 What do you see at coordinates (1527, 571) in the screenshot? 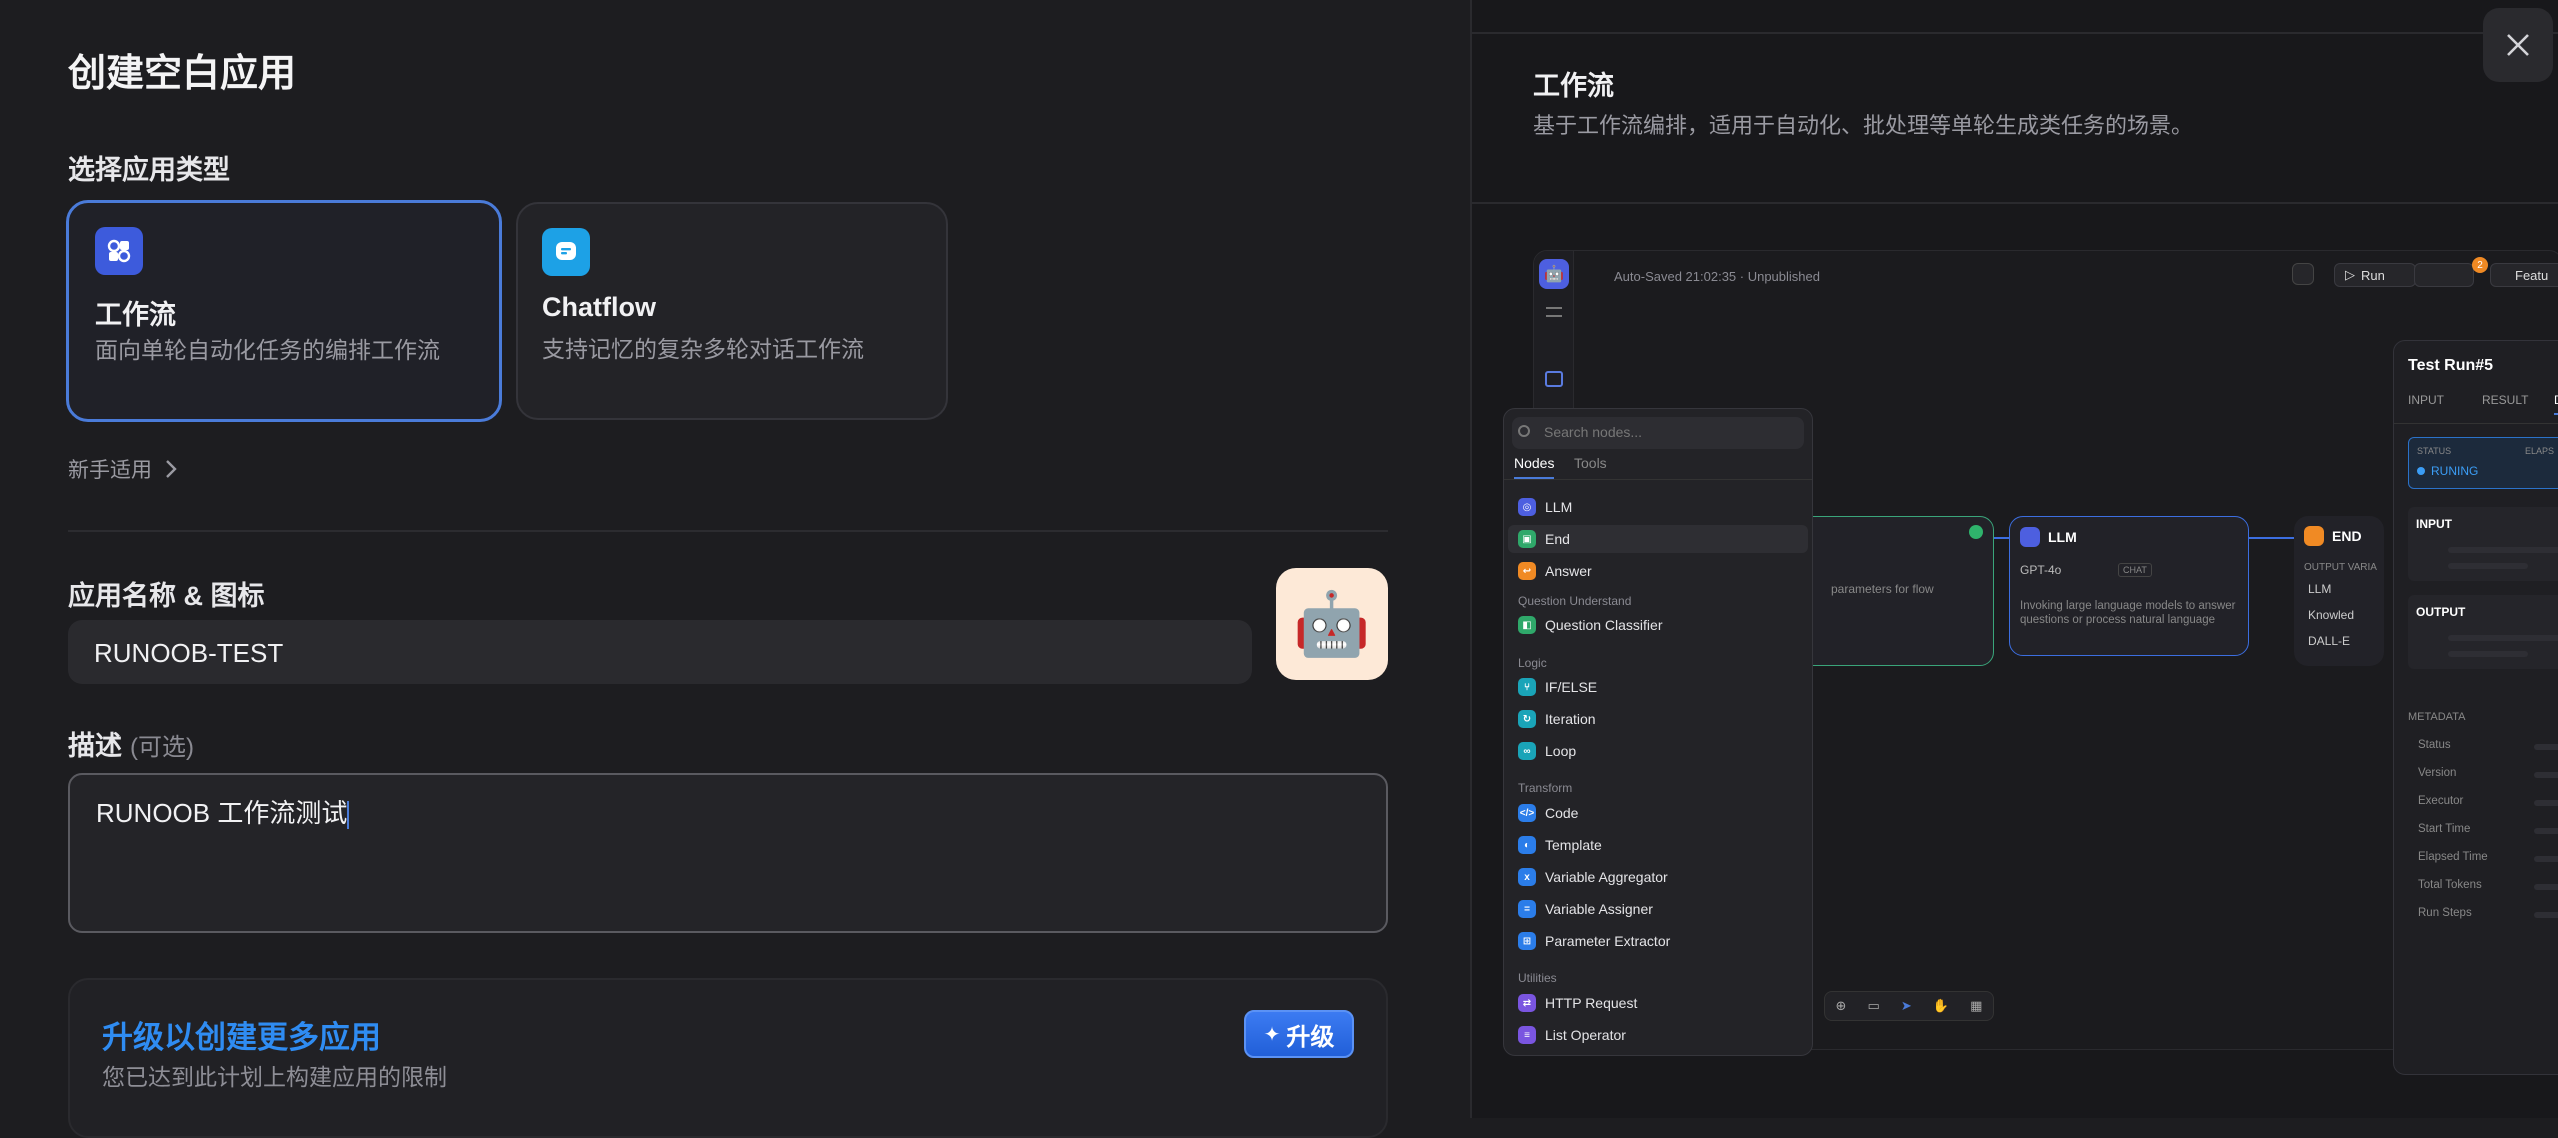
I see `answer-icon: ↩` at bounding box center [1527, 571].